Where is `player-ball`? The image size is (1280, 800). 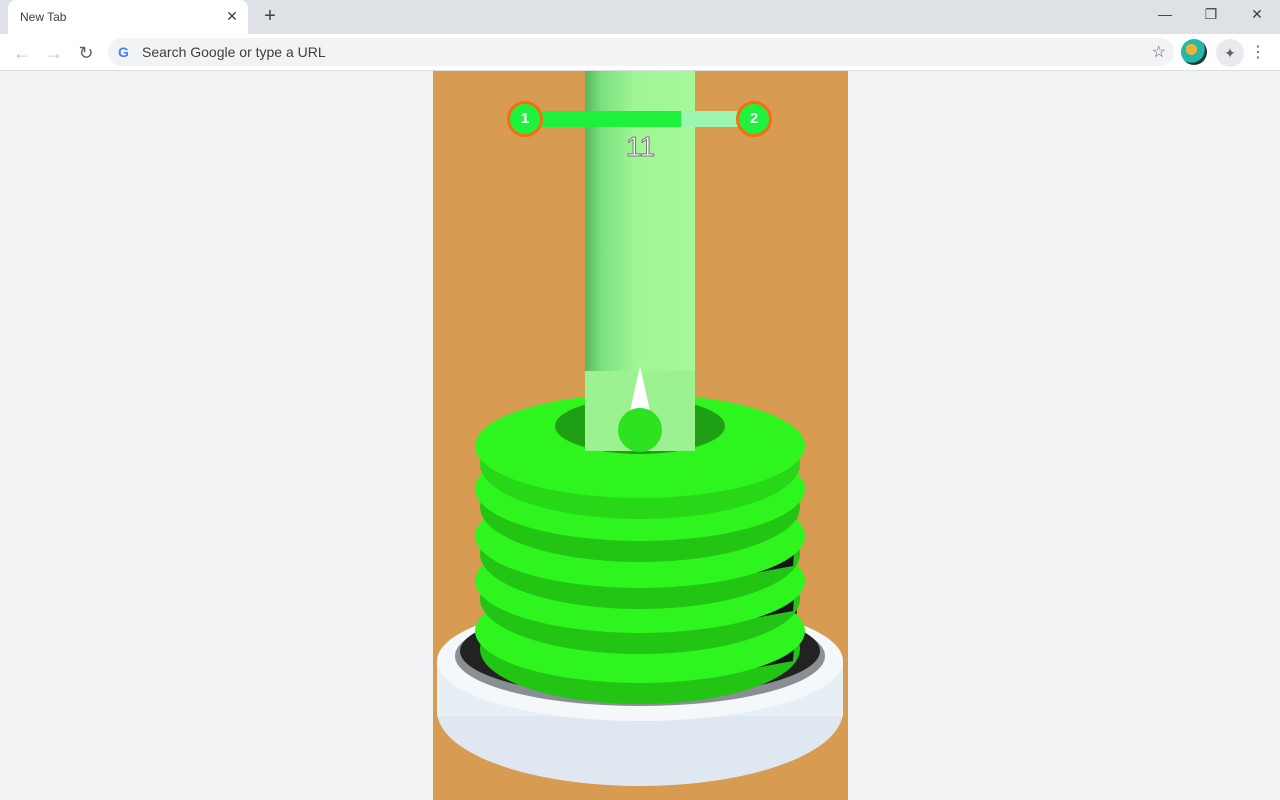 player-ball is located at coordinates (640, 430).